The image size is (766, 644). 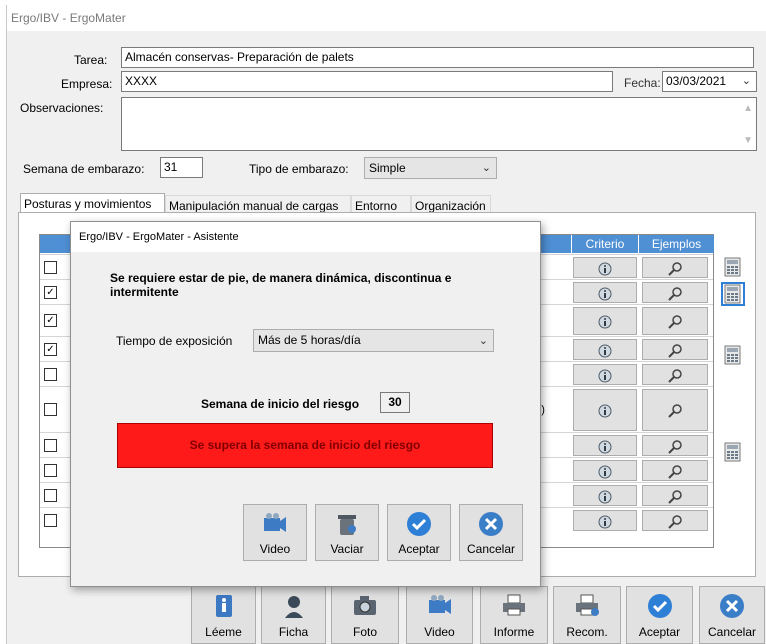 I want to click on video-button: Video, so click(x=439, y=615).